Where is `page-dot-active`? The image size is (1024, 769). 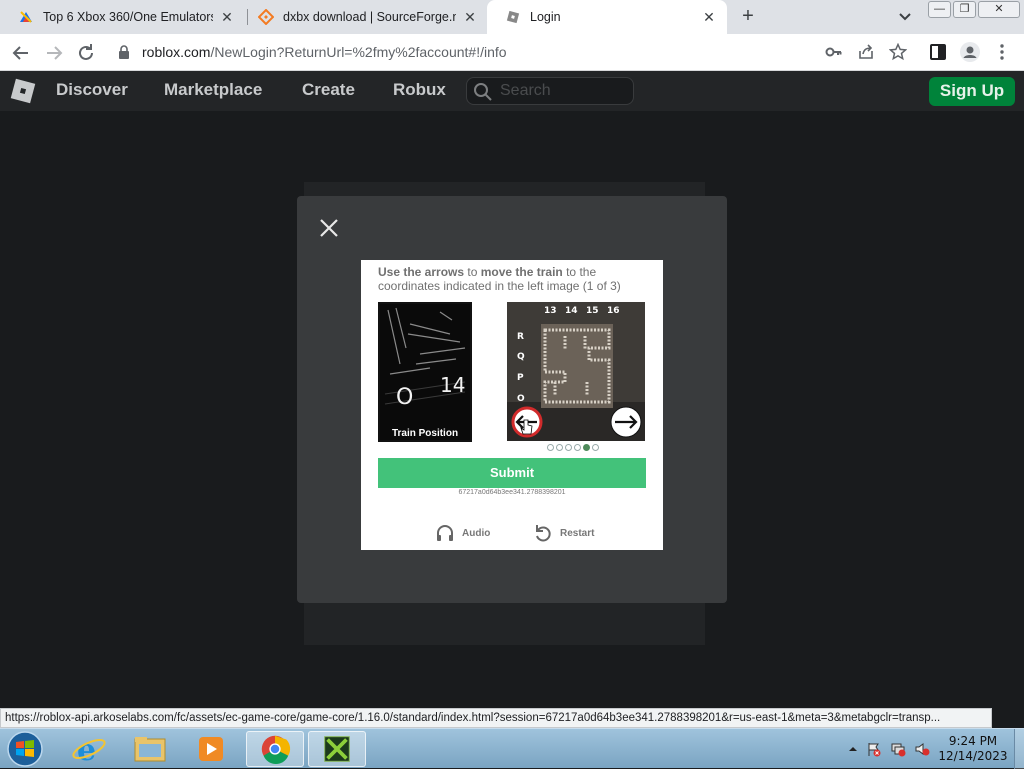
page-dot-active is located at coordinates (586, 447).